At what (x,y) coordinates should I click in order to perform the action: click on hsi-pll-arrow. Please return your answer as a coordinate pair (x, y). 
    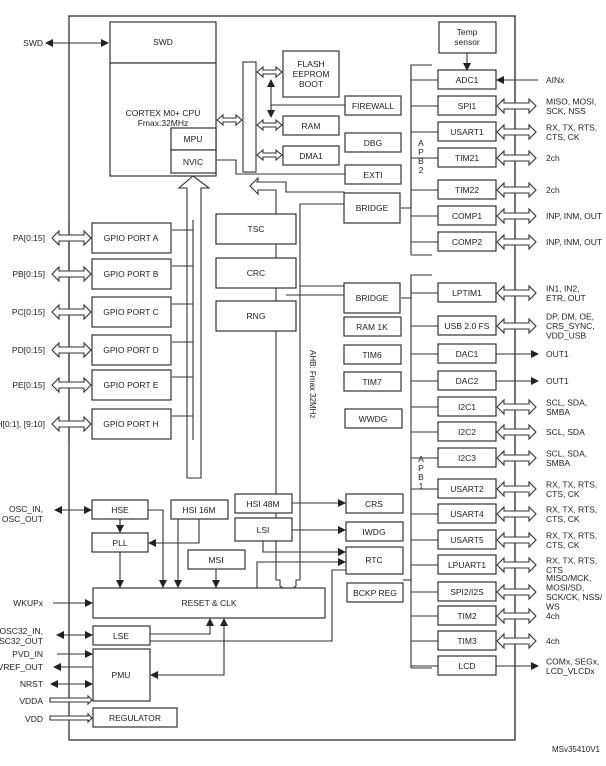
    Looking at the image, I should click on (174, 533).